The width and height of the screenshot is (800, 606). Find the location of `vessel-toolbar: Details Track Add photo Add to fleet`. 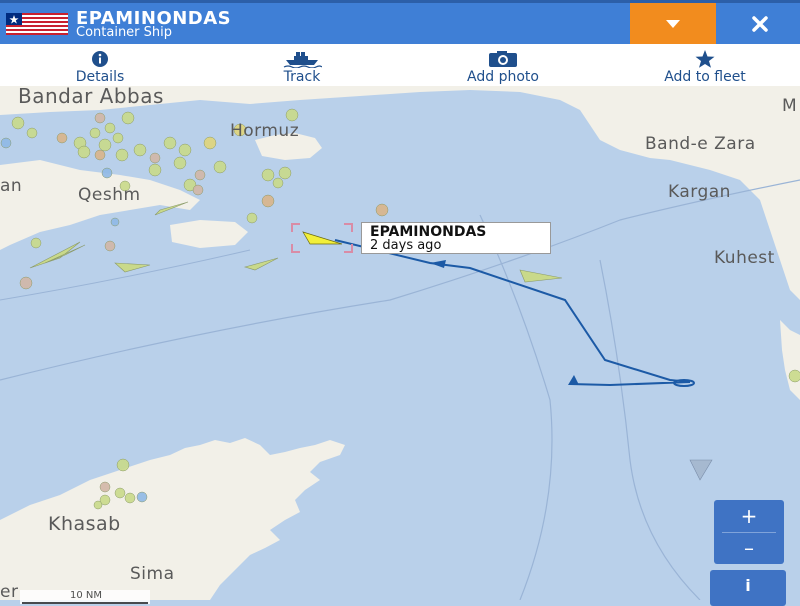

vessel-toolbar: Details Track Add photo Add to fleet is located at coordinates (400, 65).